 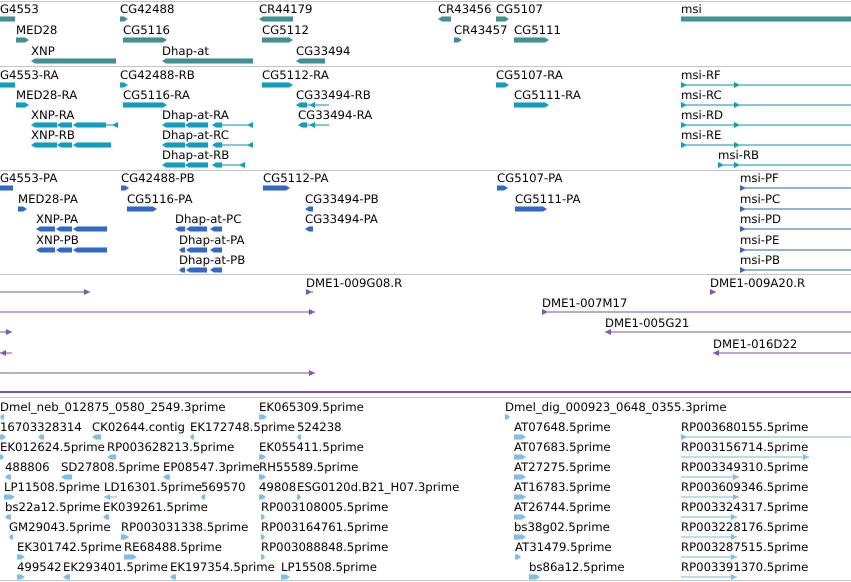 I want to click on feature-label: RP003031338.5prime, so click(x=184, y=527).